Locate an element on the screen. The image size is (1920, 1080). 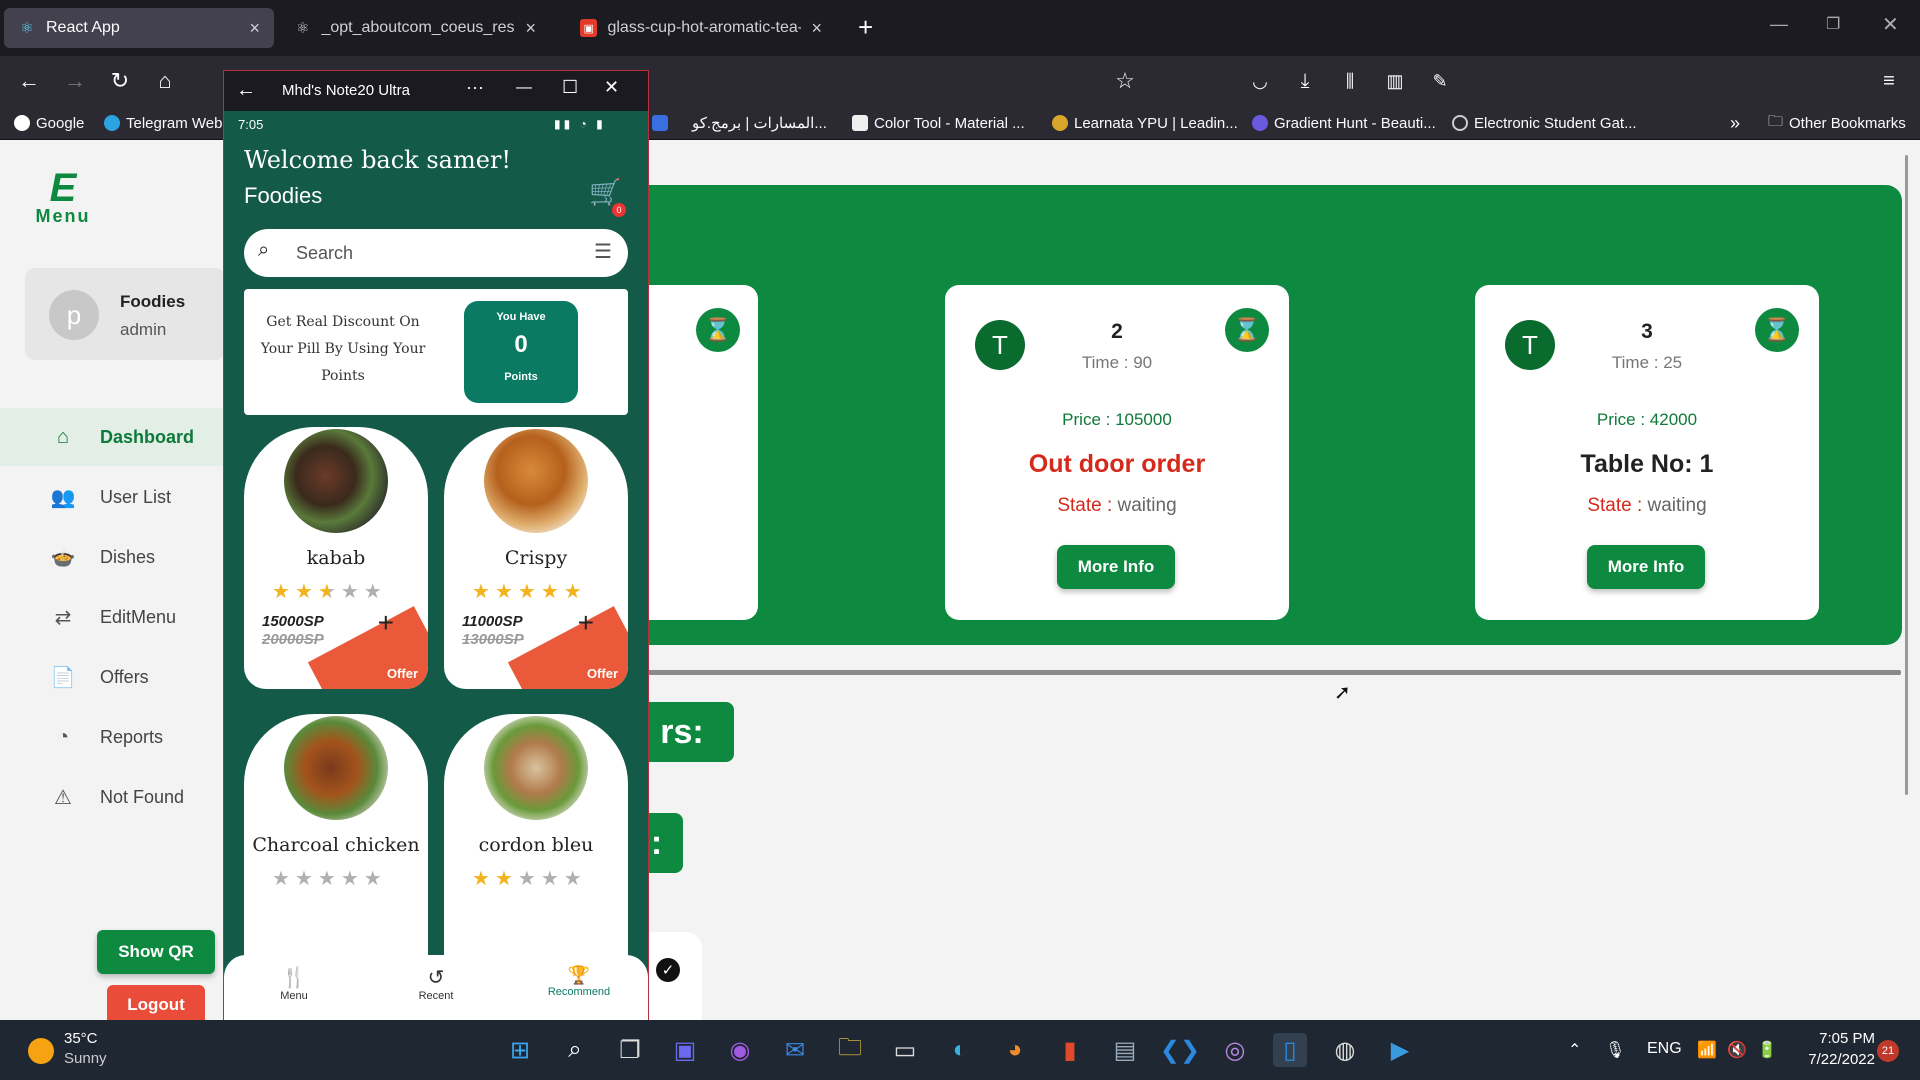
library-icon: ⫼ is located at coordinates (1350, 81).